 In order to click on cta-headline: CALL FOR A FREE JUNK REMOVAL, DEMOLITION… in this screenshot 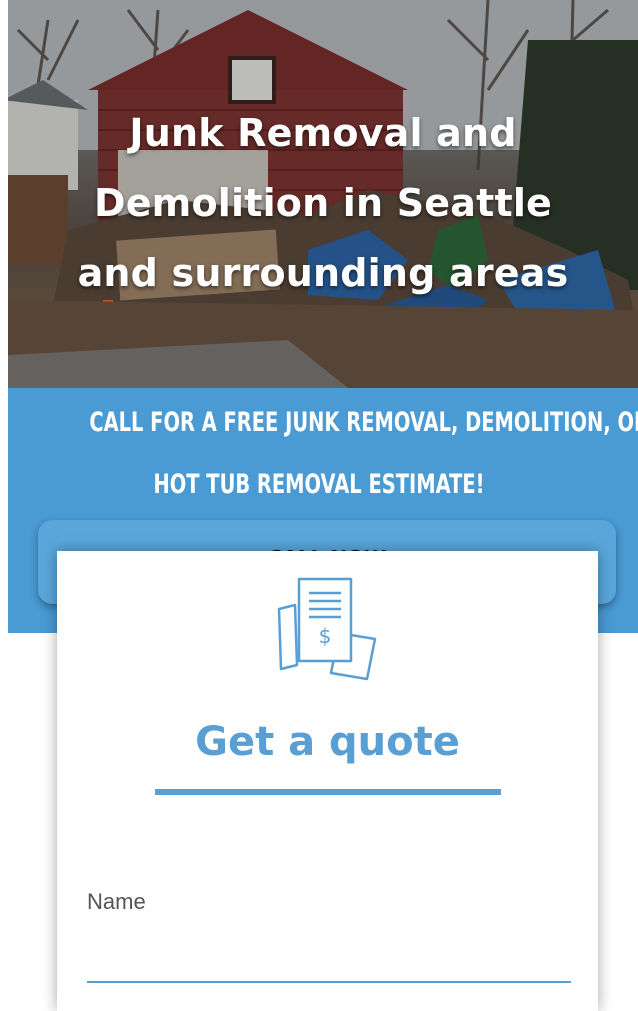, I will do `click(363, 454)`.